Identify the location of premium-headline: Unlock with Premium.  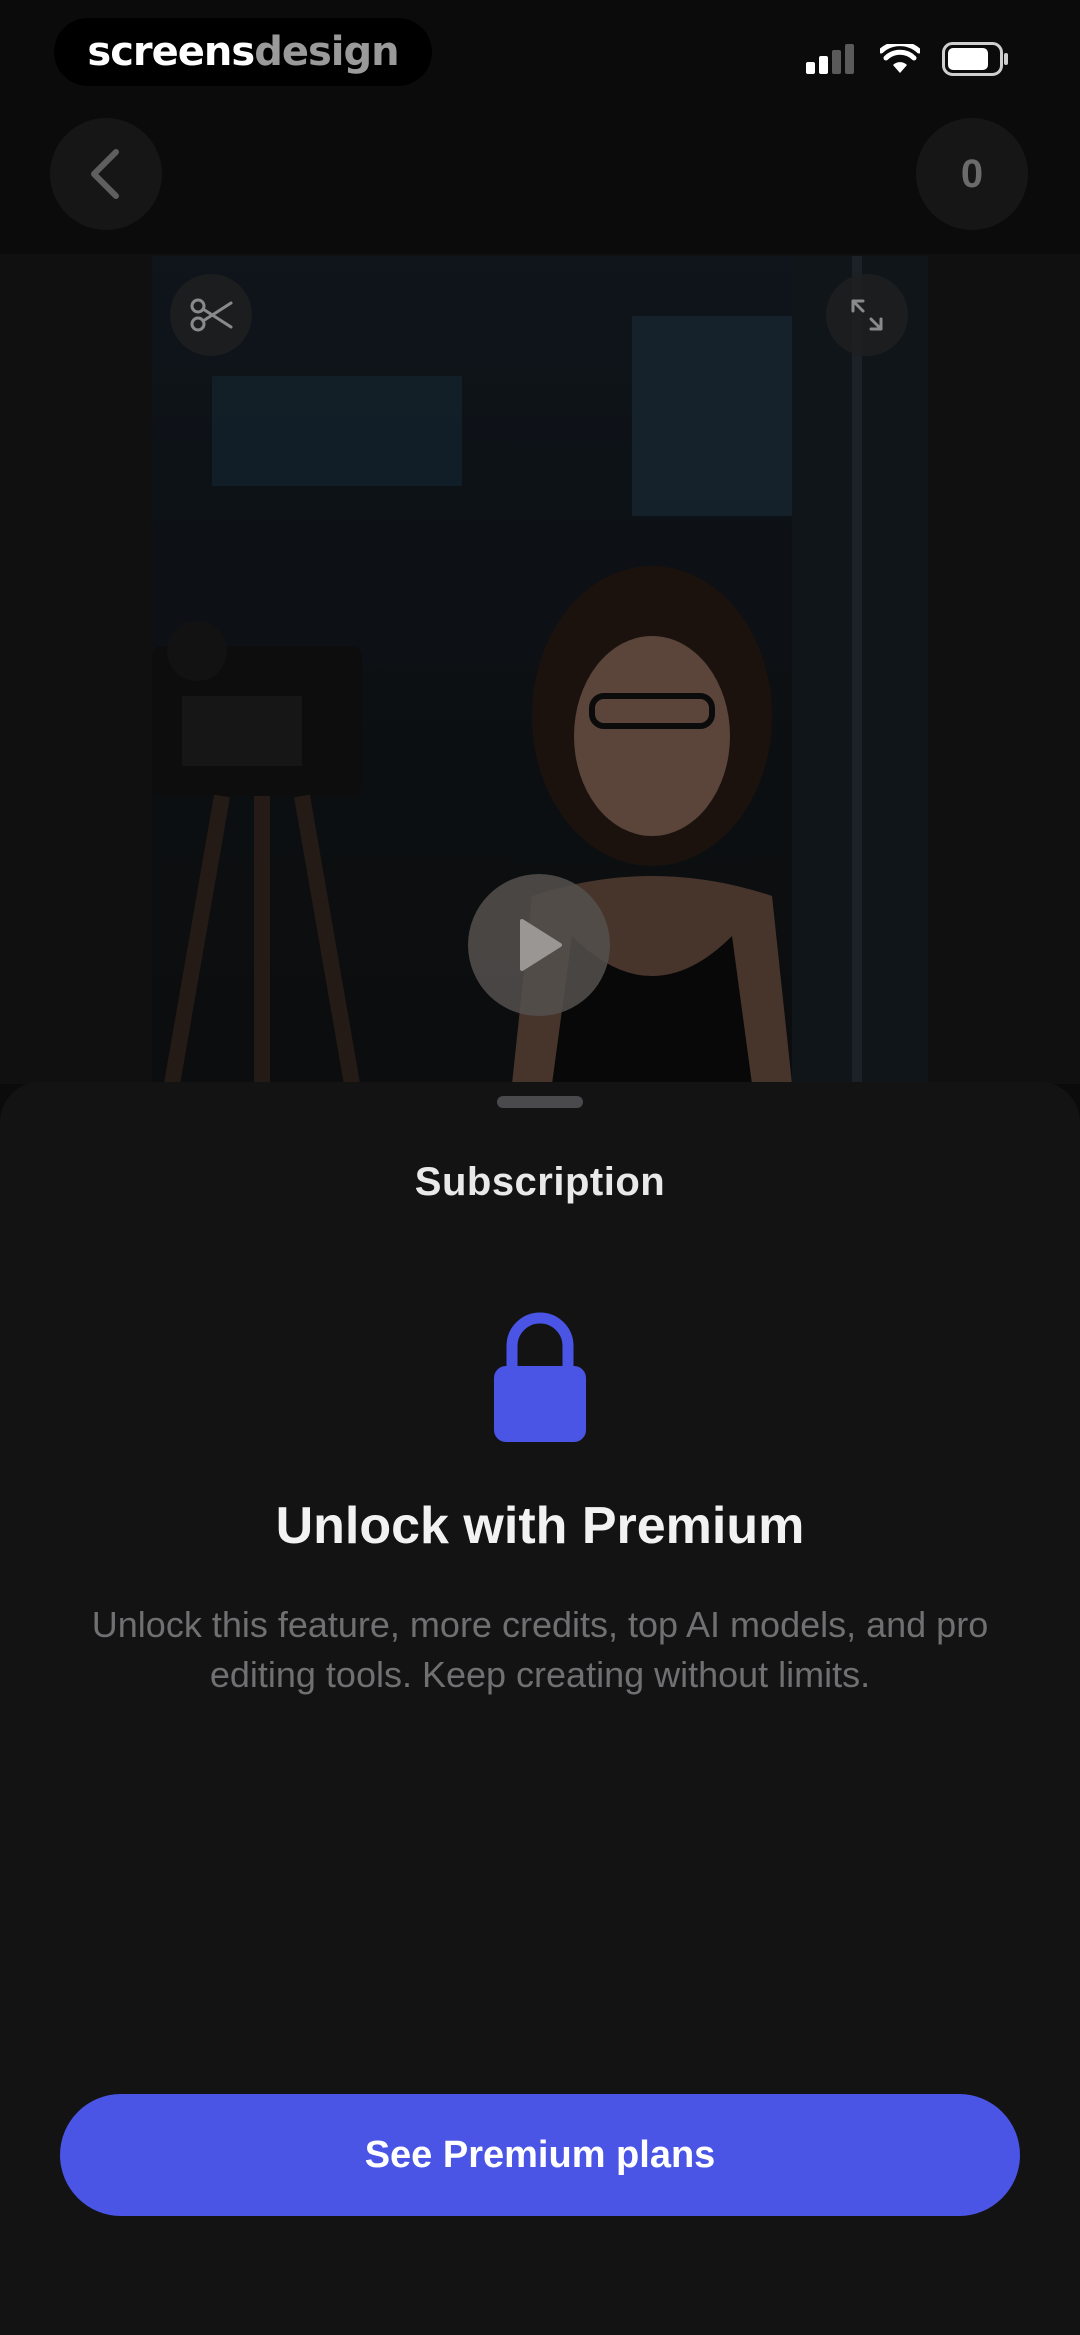
(540, 1526).